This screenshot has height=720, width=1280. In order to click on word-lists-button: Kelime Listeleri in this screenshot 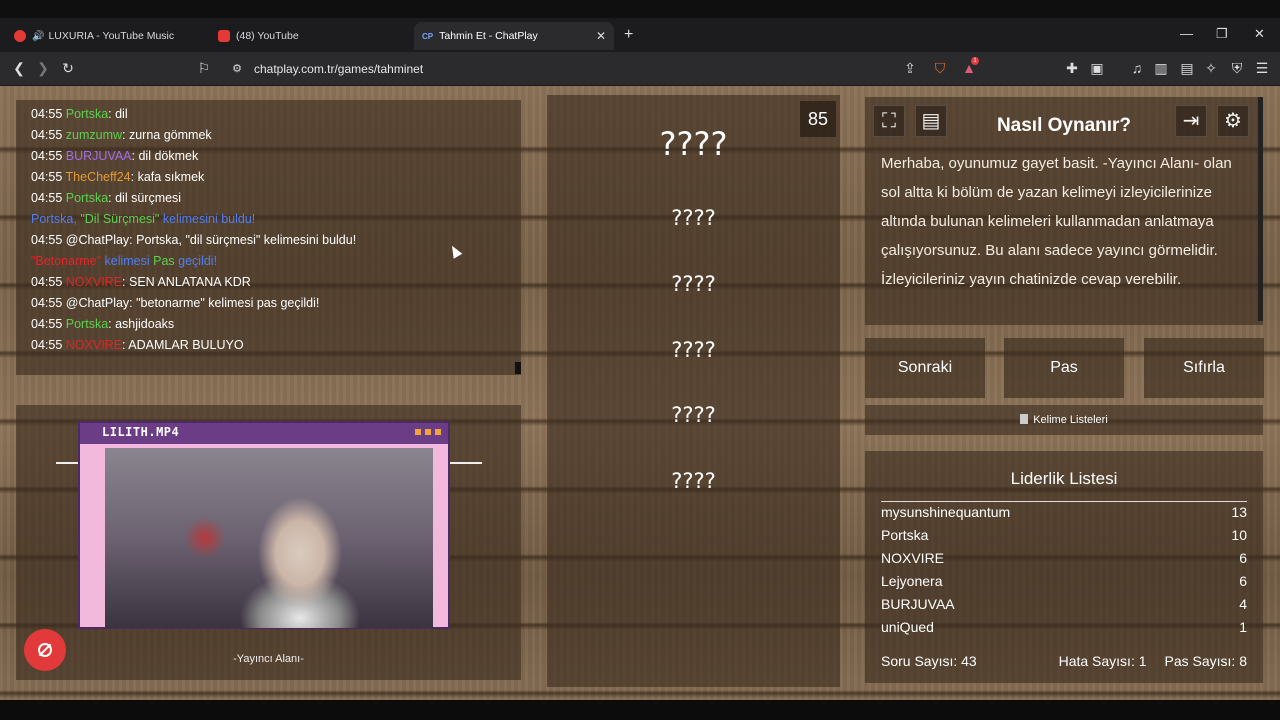, I will do `click(1064, 420)`.